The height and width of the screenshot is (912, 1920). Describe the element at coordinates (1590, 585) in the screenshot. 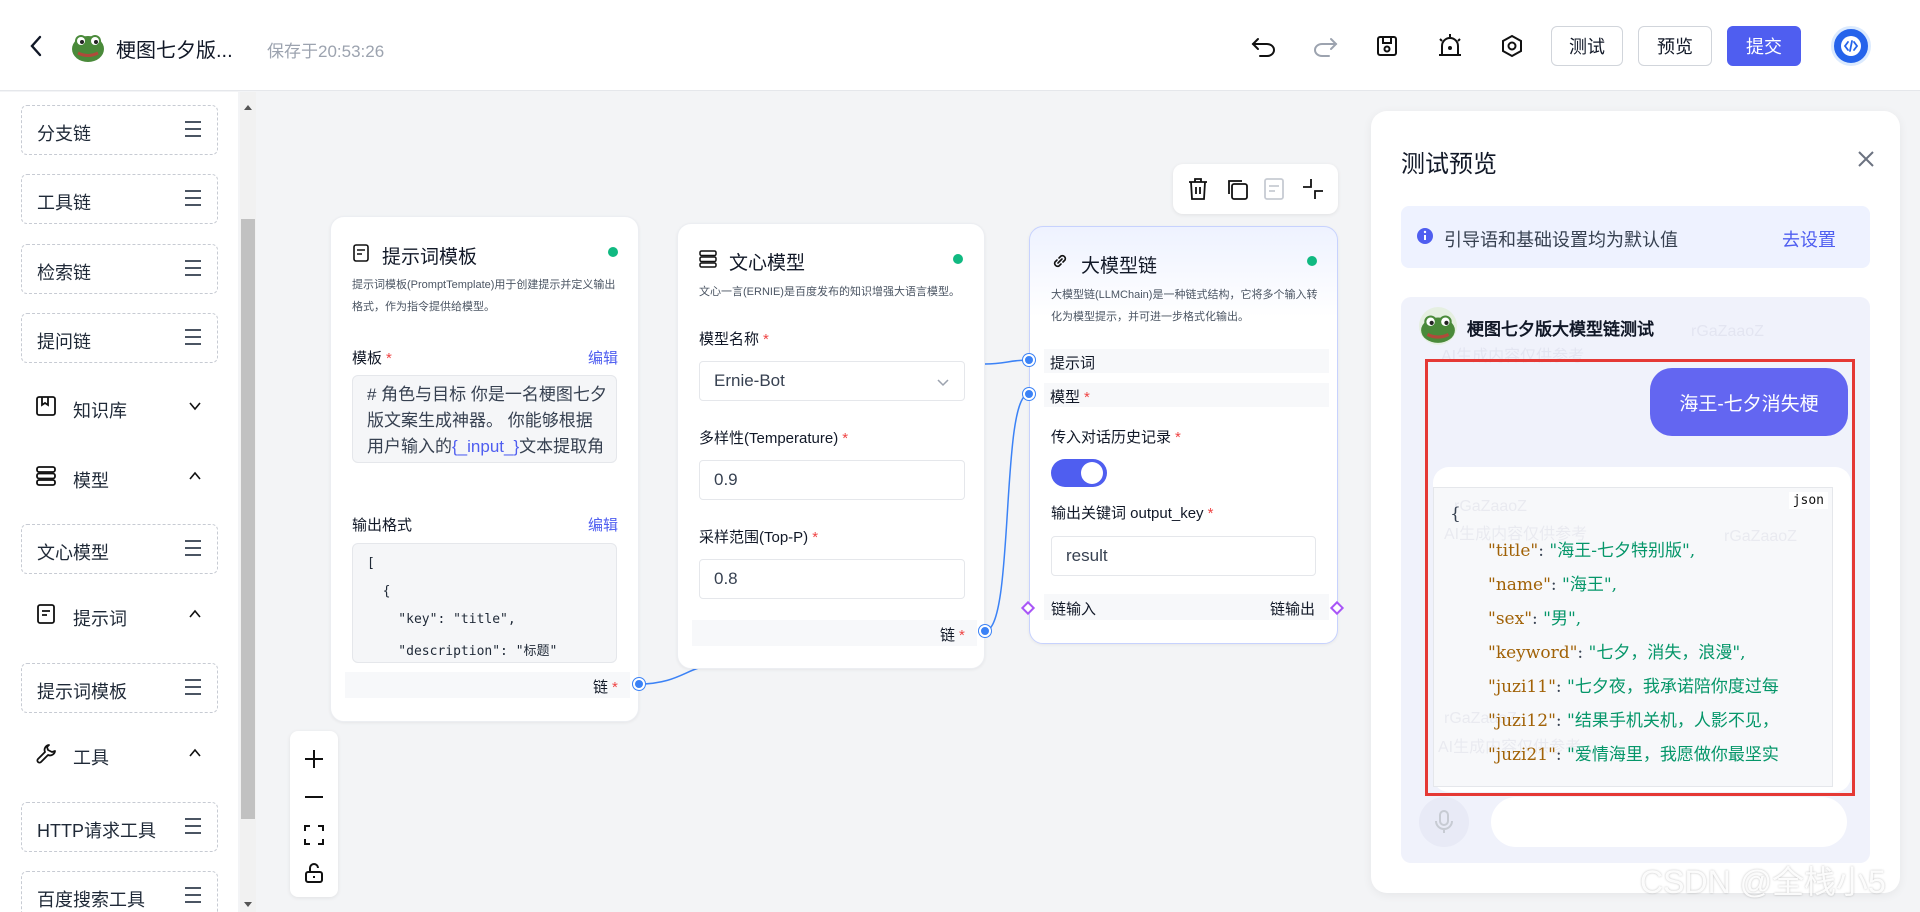

I see `code-value: "海王",` at that location.